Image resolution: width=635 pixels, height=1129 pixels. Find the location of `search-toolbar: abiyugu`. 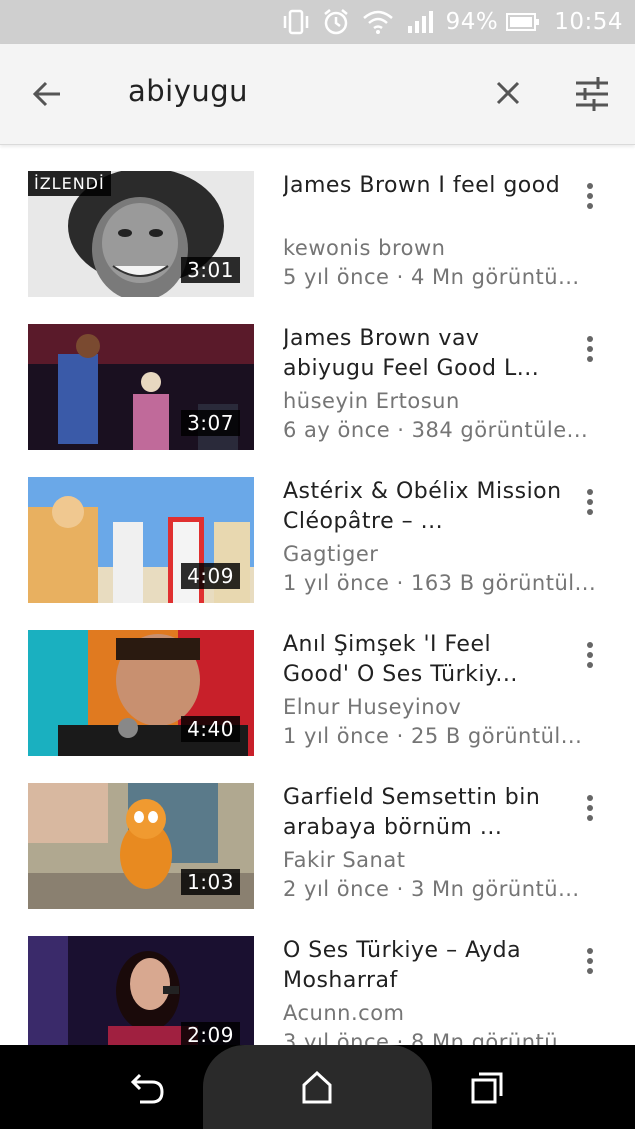

search-toolbar: abiyugu is located at coordinates (317, 94).